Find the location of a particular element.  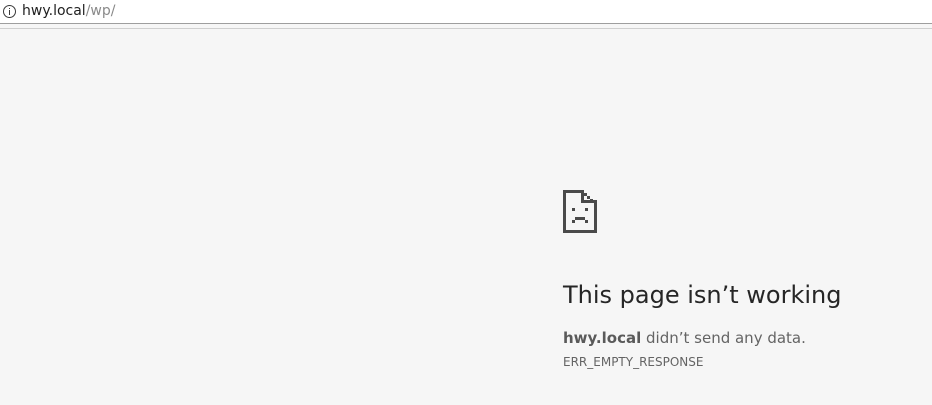

toolbar-divider is located at coordinates (466, 28).